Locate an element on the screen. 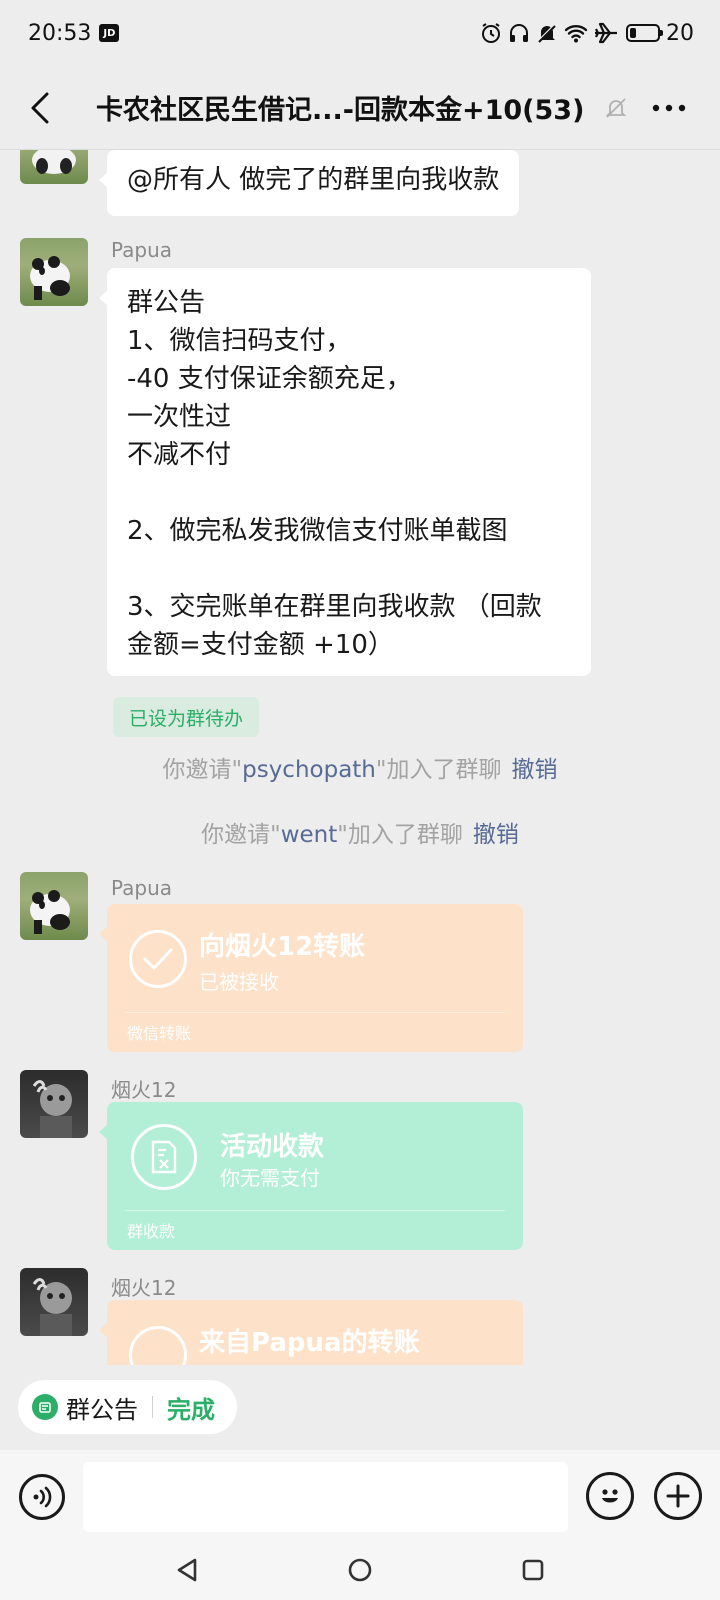 This screenshot has height=1600, width=720. more-functions-button is located at coordinates (678, 1496).